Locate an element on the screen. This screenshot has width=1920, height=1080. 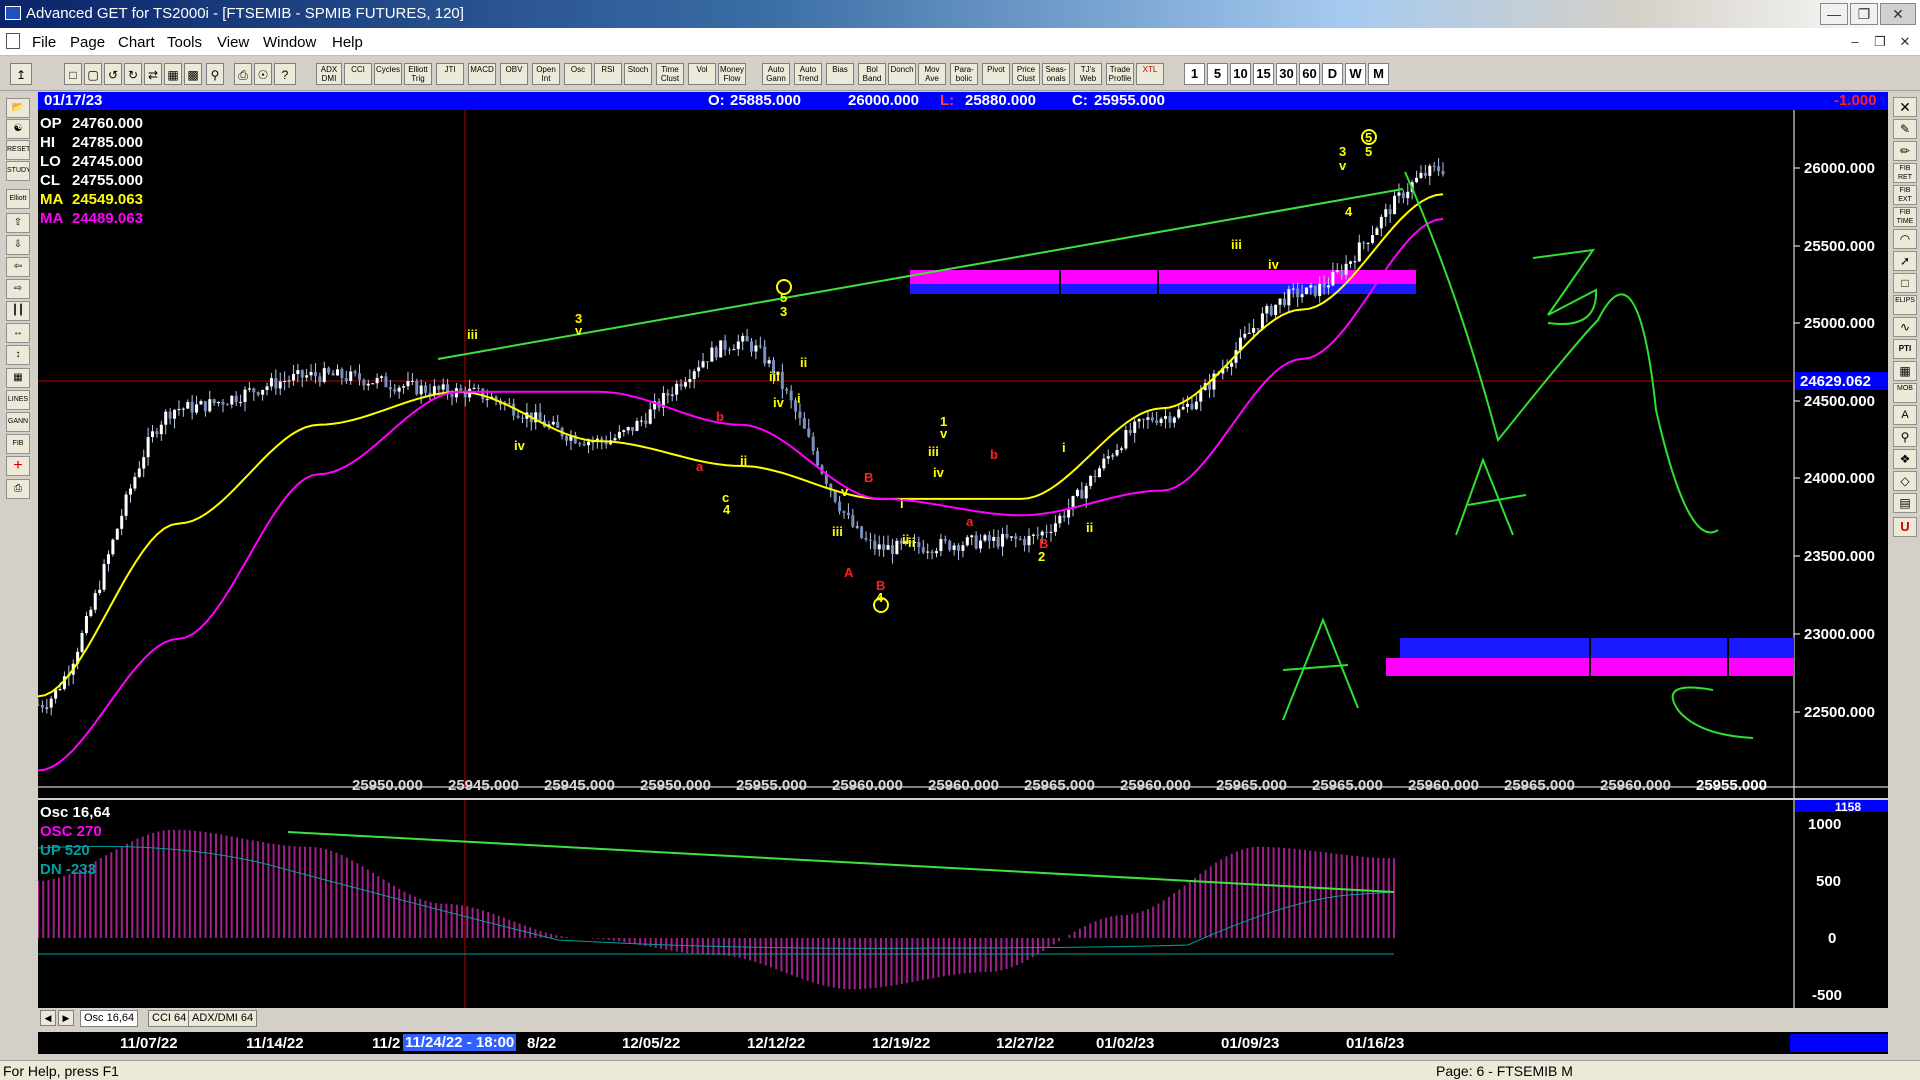
study-osc-button: Osc is located at coordinates (578, 74).